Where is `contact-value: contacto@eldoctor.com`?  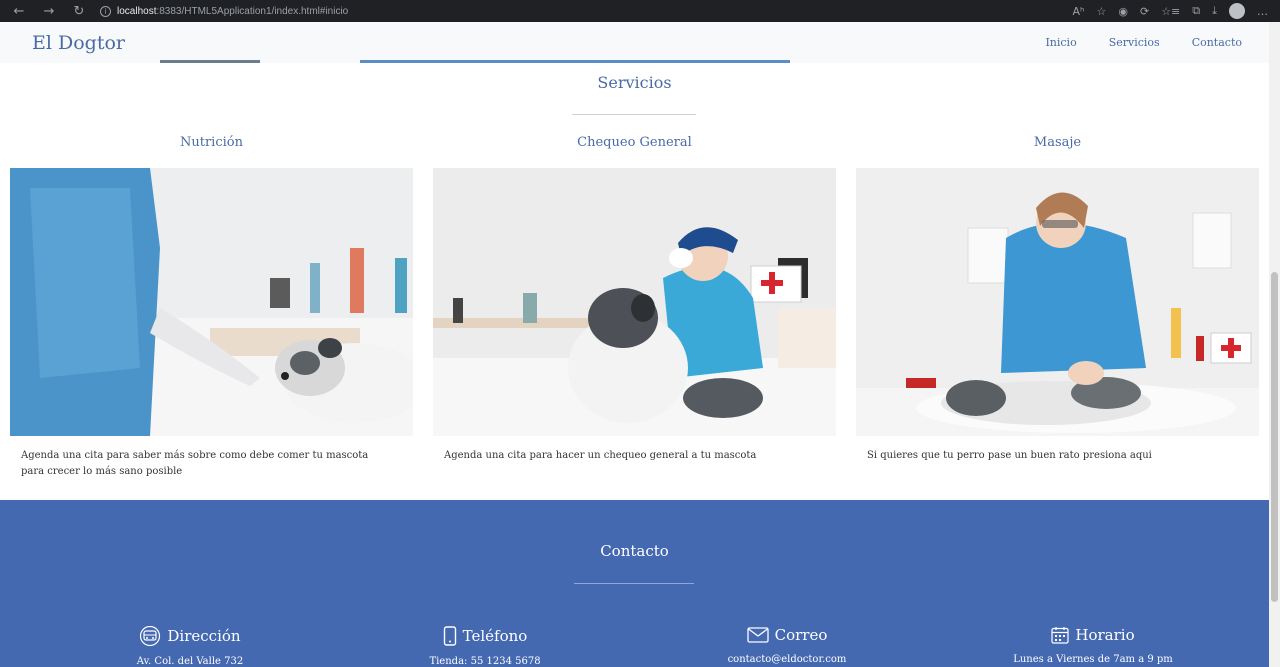 contact-value: contacto@eldoctor.com is located at coordinates (787, 659).